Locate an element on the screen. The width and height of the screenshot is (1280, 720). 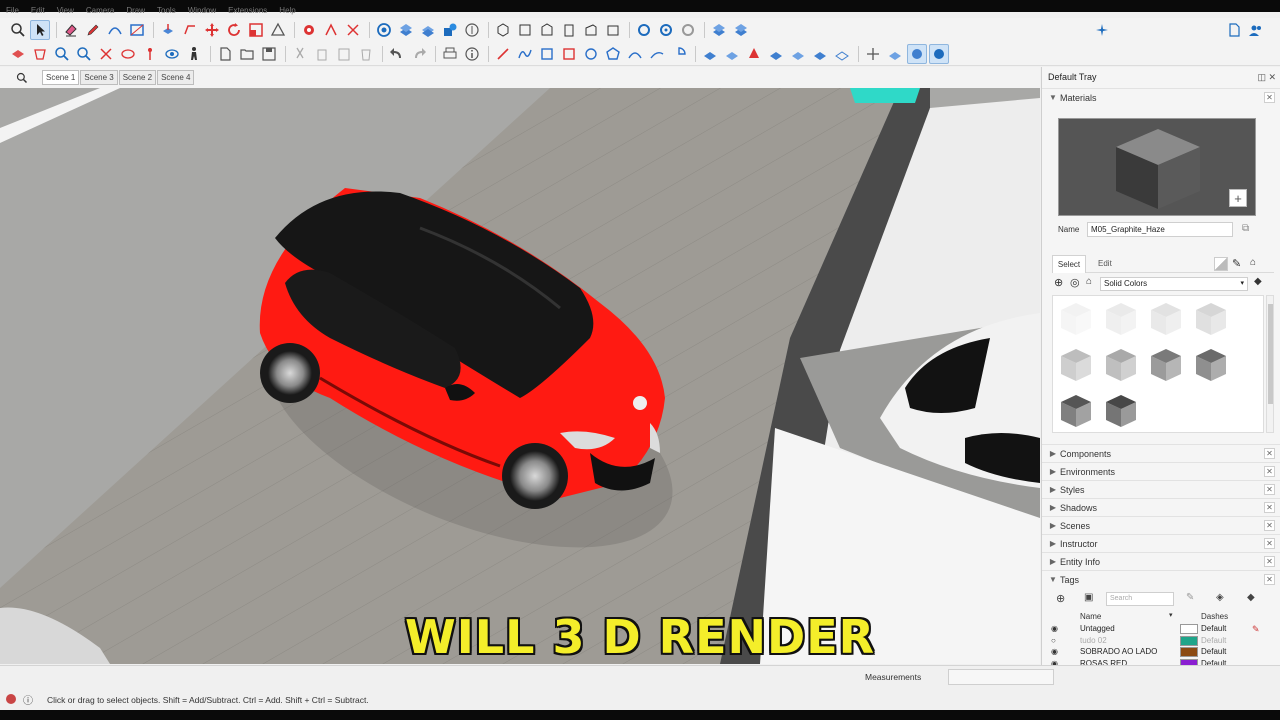
forward-icon: ◎ is located at coordinates (1075, 282).